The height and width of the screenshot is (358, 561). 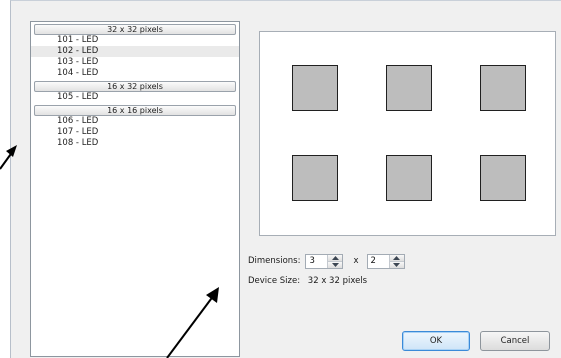 I want to click on height-stepper, so click(x=385, y=261).